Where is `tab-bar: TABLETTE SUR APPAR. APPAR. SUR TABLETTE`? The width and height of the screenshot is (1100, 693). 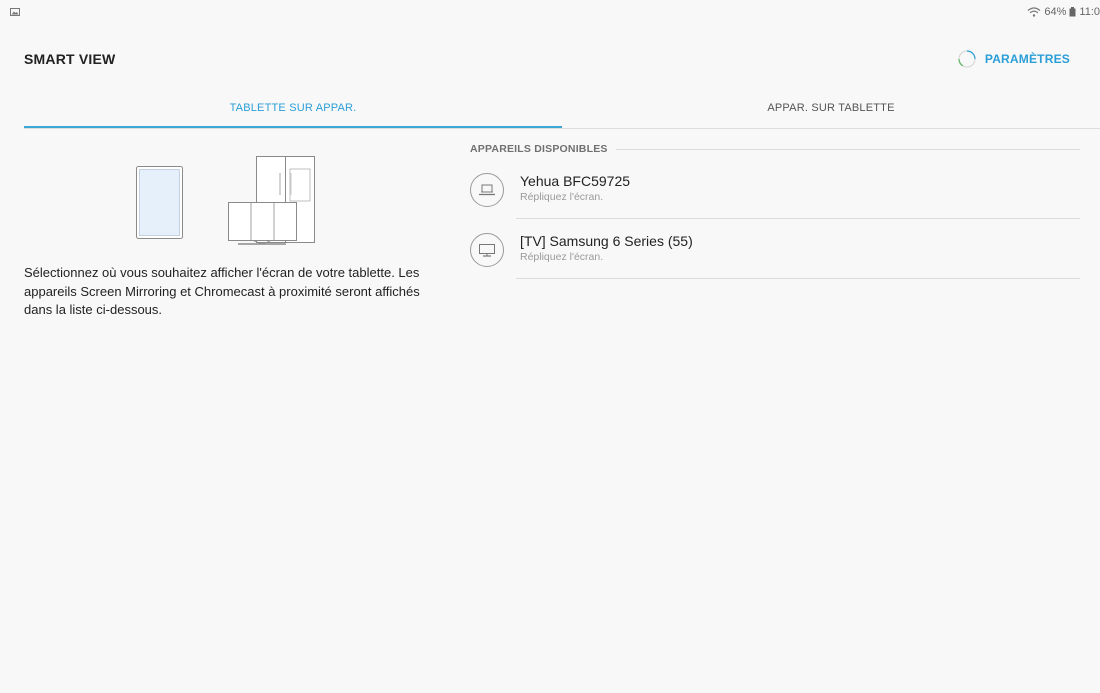 tab-bar: TABLETTE SUR APPAR. APPAR. SUR TABLETTE is located at coordinates (562, 110).